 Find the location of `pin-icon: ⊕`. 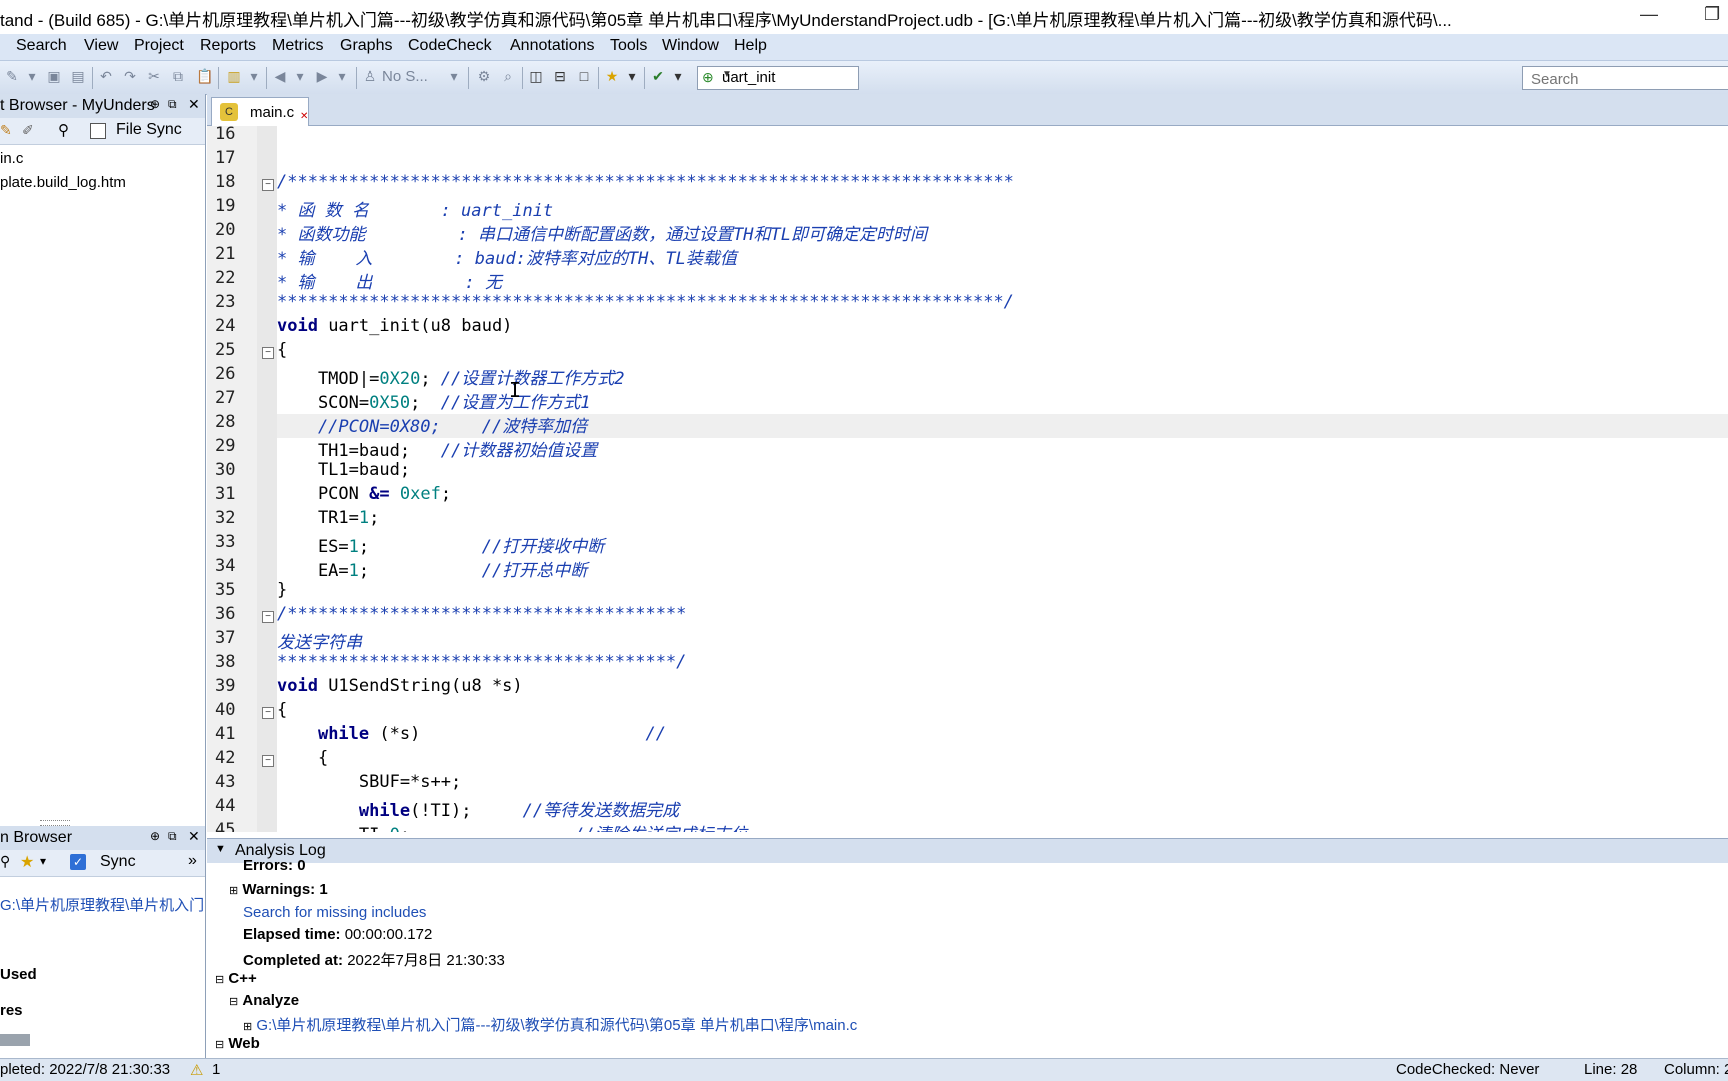

pin-icon: ⊕ is located at coordinates (155, 104).